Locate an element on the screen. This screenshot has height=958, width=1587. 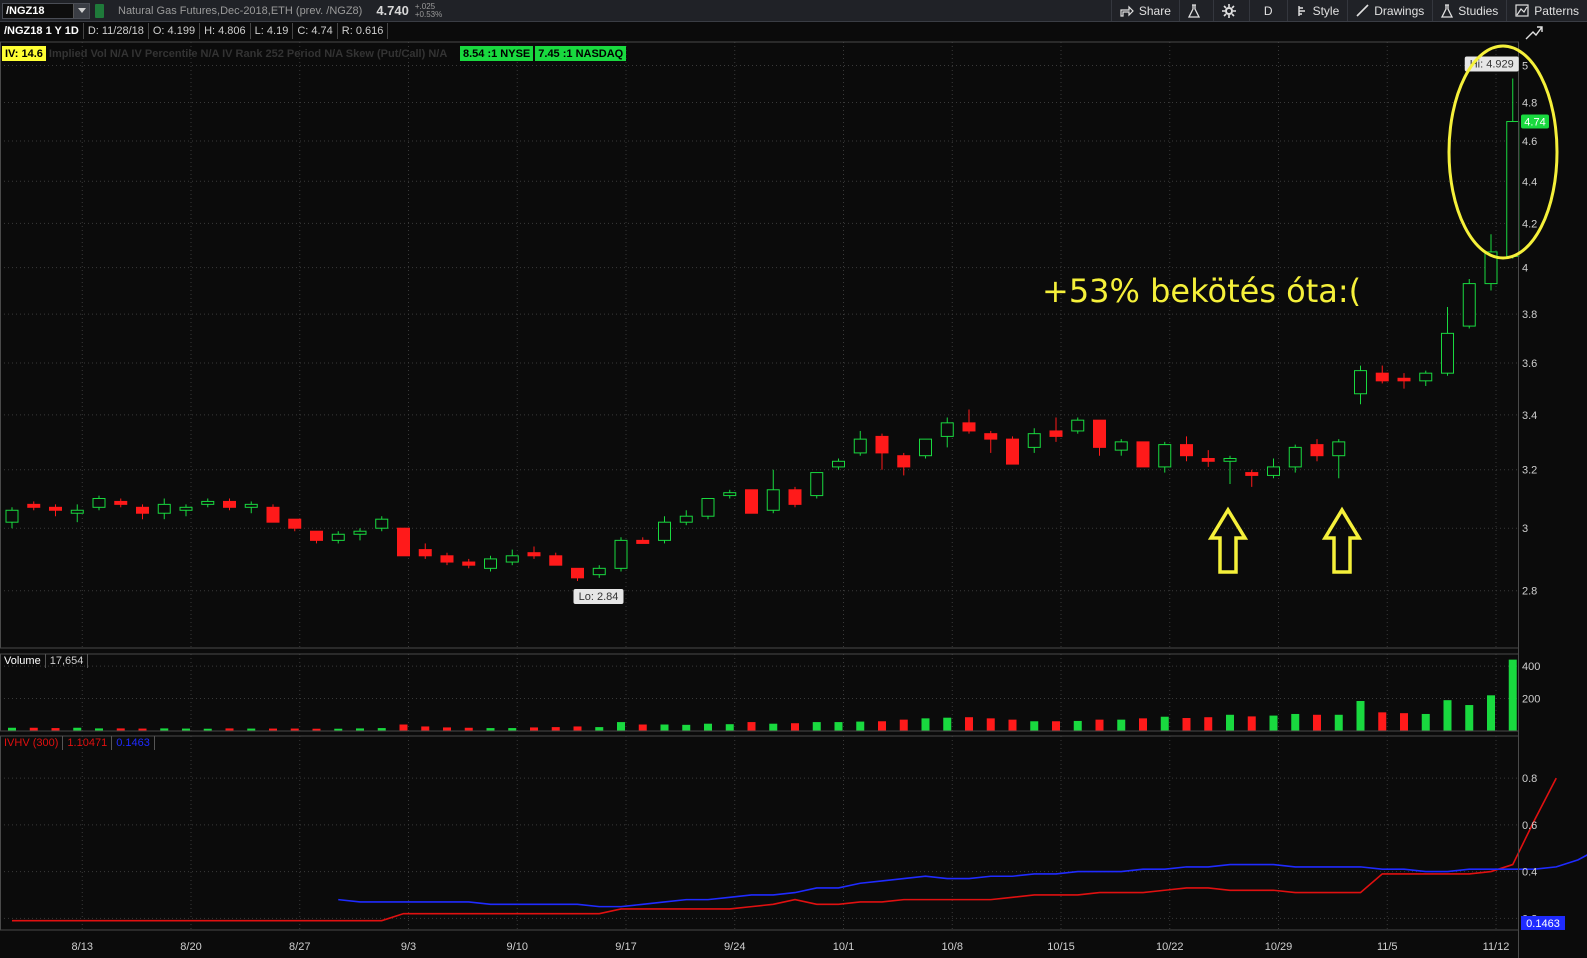
price-tick-label: 4.6 is located at coordinates (1529, 142).